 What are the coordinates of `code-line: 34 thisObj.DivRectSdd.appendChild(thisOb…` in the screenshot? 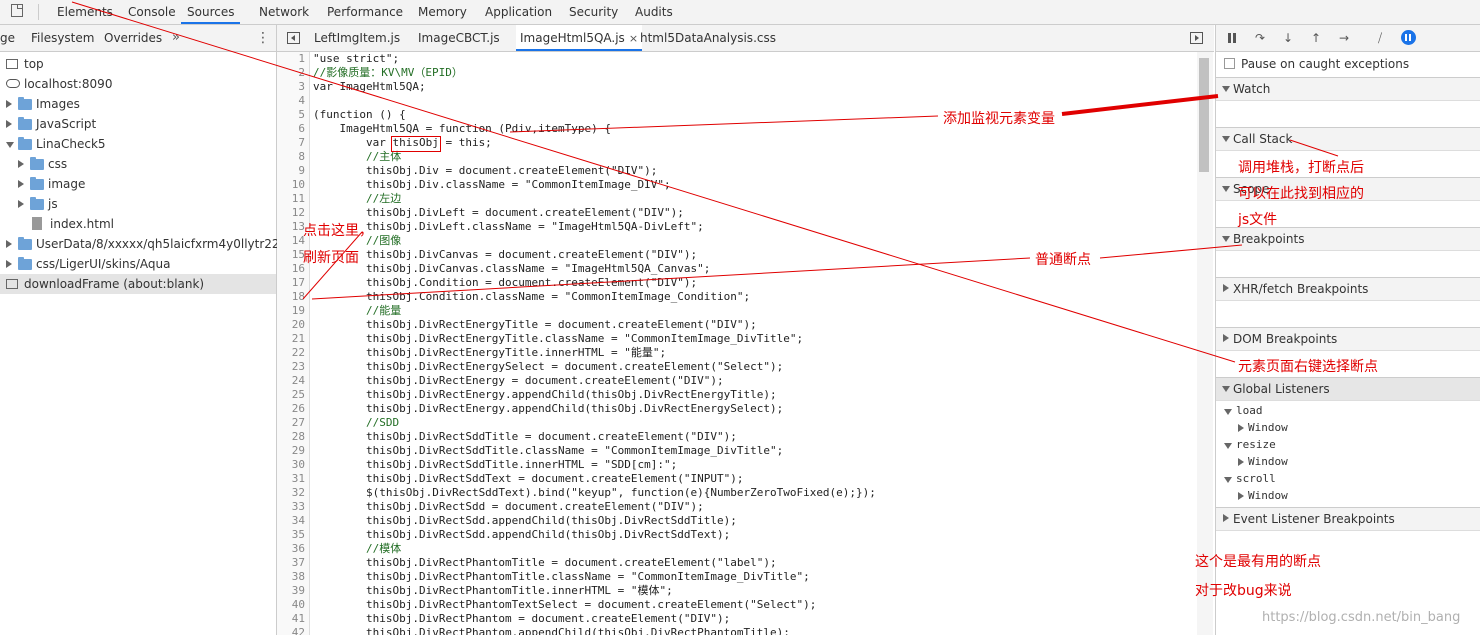 It's located at (737, 521).